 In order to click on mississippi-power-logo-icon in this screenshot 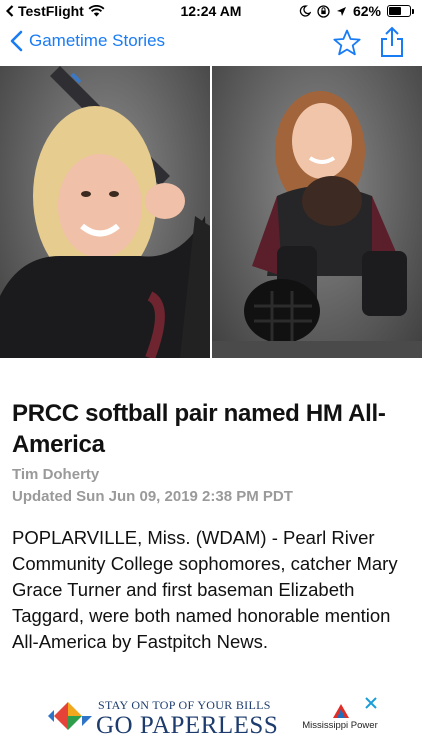, I will do `click(341, 711)`.